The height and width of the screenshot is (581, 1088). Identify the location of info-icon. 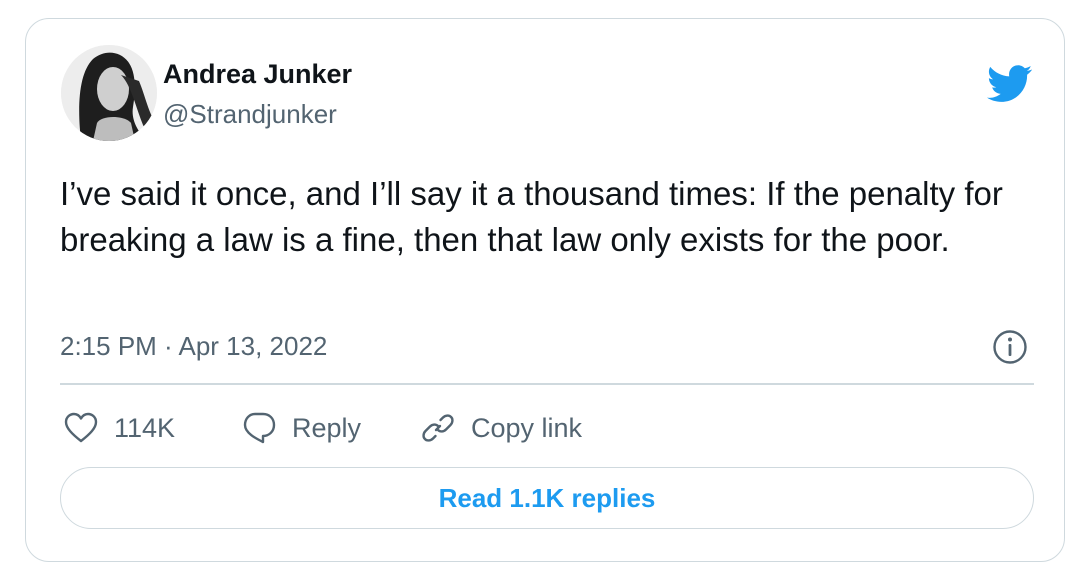
(1010, 347).